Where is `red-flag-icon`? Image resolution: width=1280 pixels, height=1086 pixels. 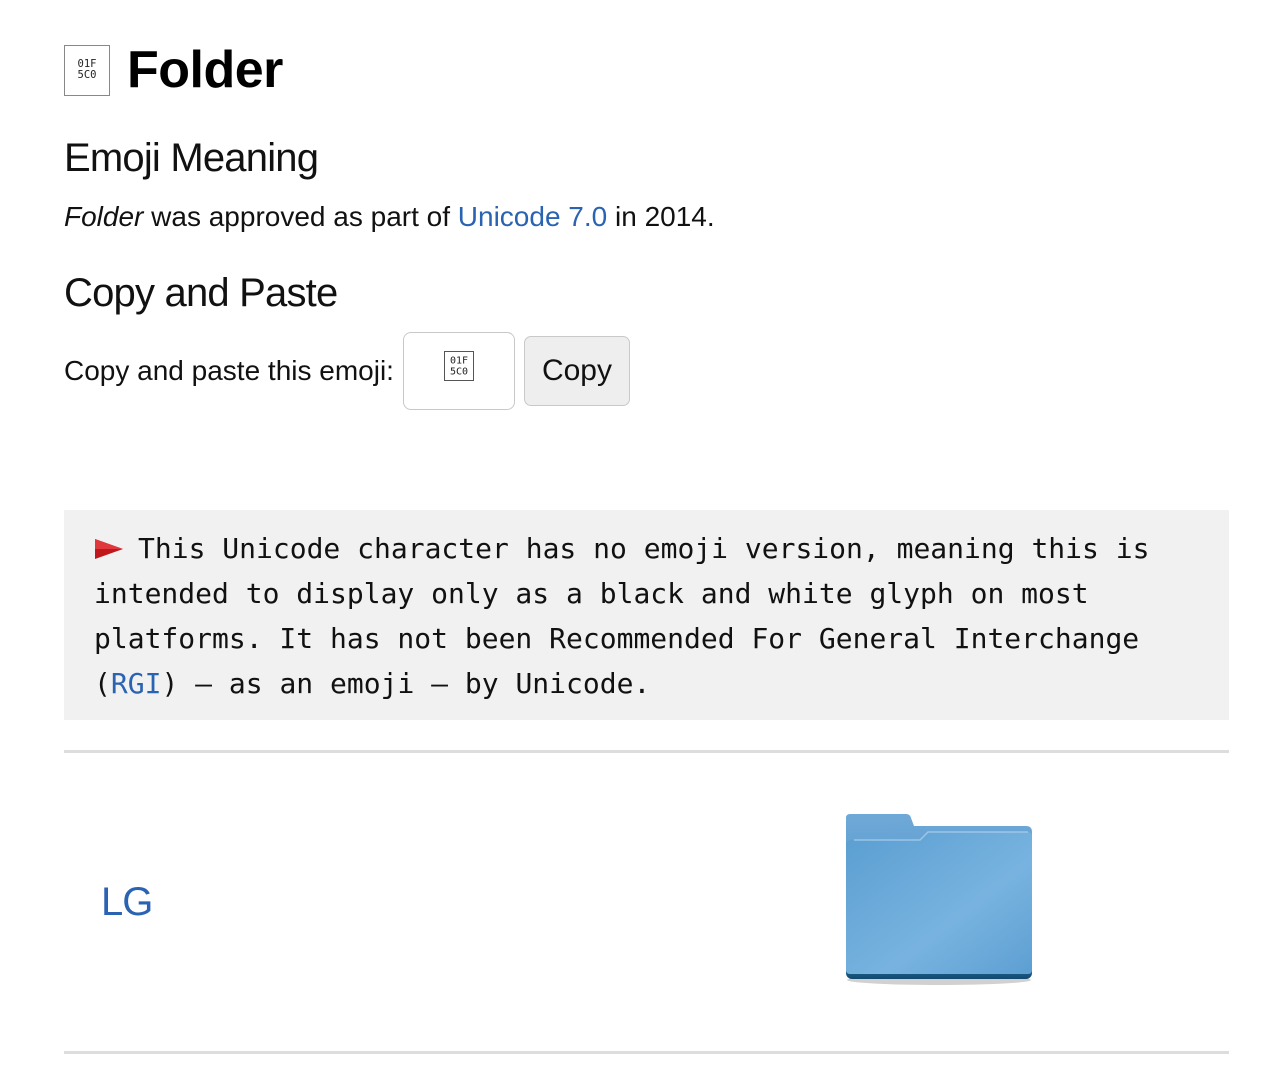
red-flag-icon is located at coordinates (109, 549).